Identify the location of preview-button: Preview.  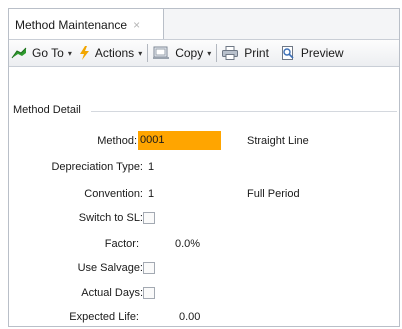
(312, 53).